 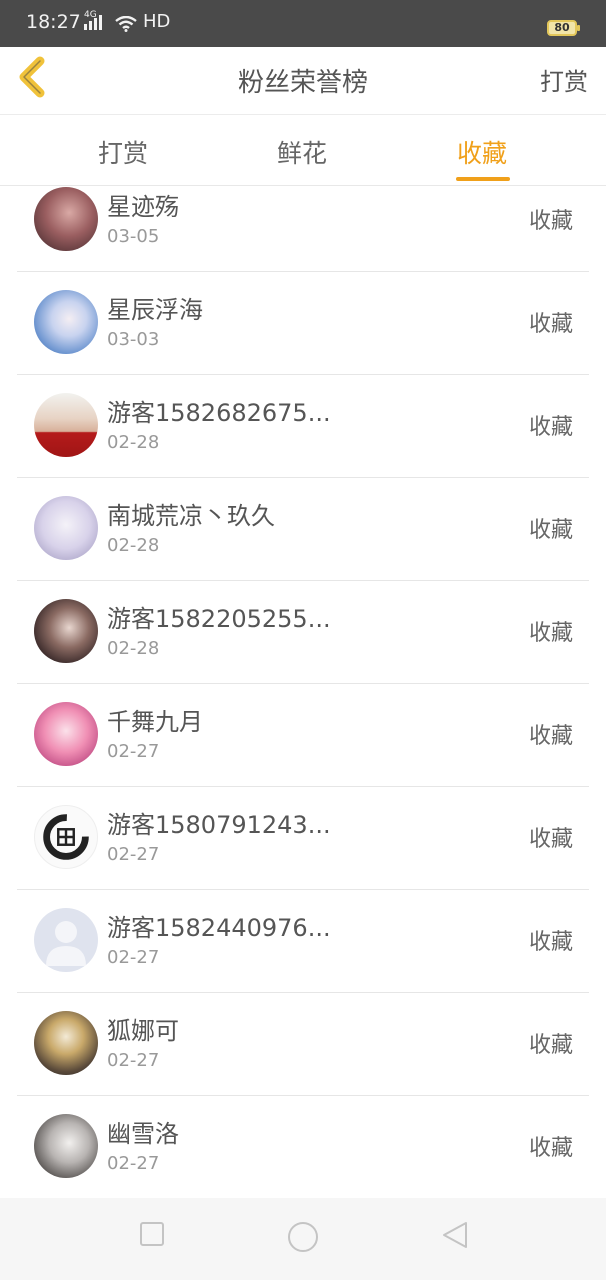 What do you see at coordinates (133, 236) in the screenshot?
I see `item-date: 03-05` at bounding box center [133, 236].